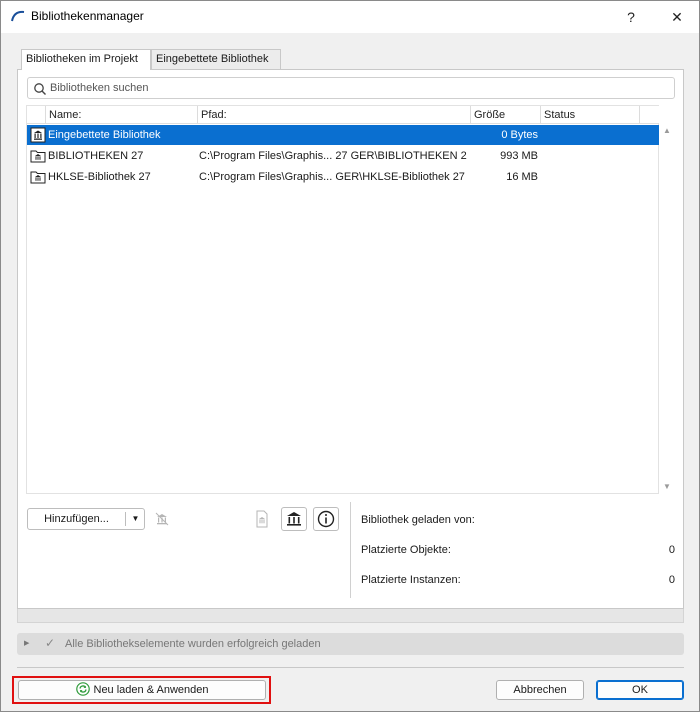 This screenshot has height=712, width=700. I want to click on info-divider, so click(350, 550).